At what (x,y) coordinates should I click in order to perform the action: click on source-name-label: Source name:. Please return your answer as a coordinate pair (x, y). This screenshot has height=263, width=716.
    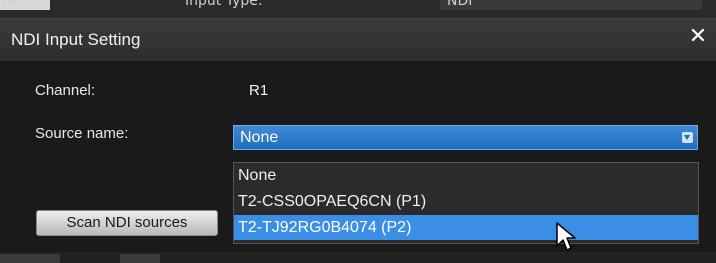
    Looking at the image, I should click on (82, 133).